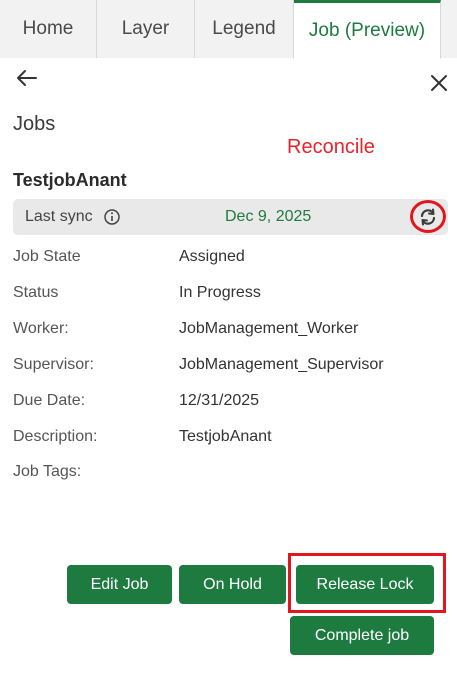 Image resolution: width=457 pixels, height=678 pixels. I want to click on tab-bar-filler, so click(449, 29).